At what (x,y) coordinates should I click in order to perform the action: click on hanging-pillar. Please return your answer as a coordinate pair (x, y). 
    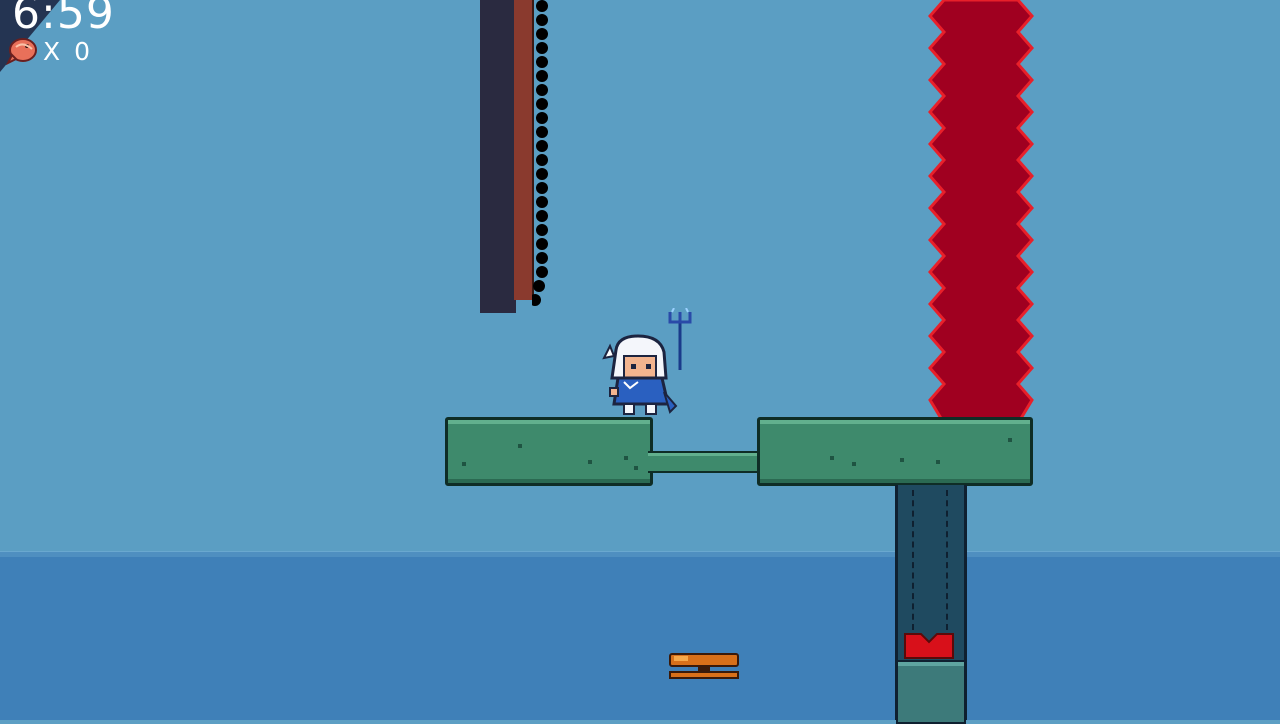
    Looking at the image, I should click on (498, 156).